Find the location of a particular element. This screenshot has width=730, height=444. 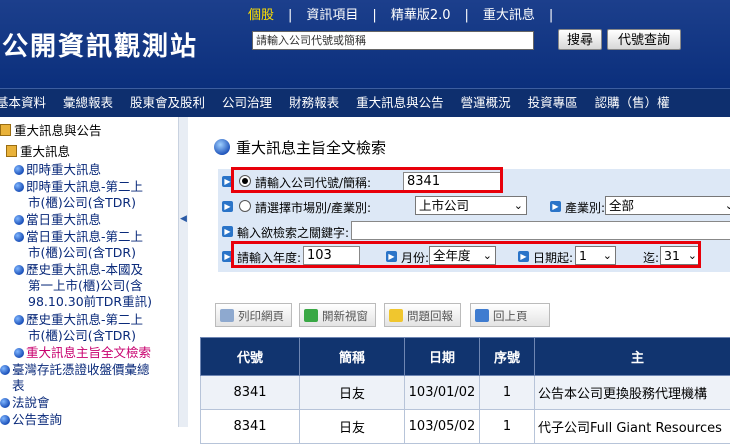

sidebar-item-history-second-line2: 市(櫃)公司(含TDR) is located at coordinates (82, 335).